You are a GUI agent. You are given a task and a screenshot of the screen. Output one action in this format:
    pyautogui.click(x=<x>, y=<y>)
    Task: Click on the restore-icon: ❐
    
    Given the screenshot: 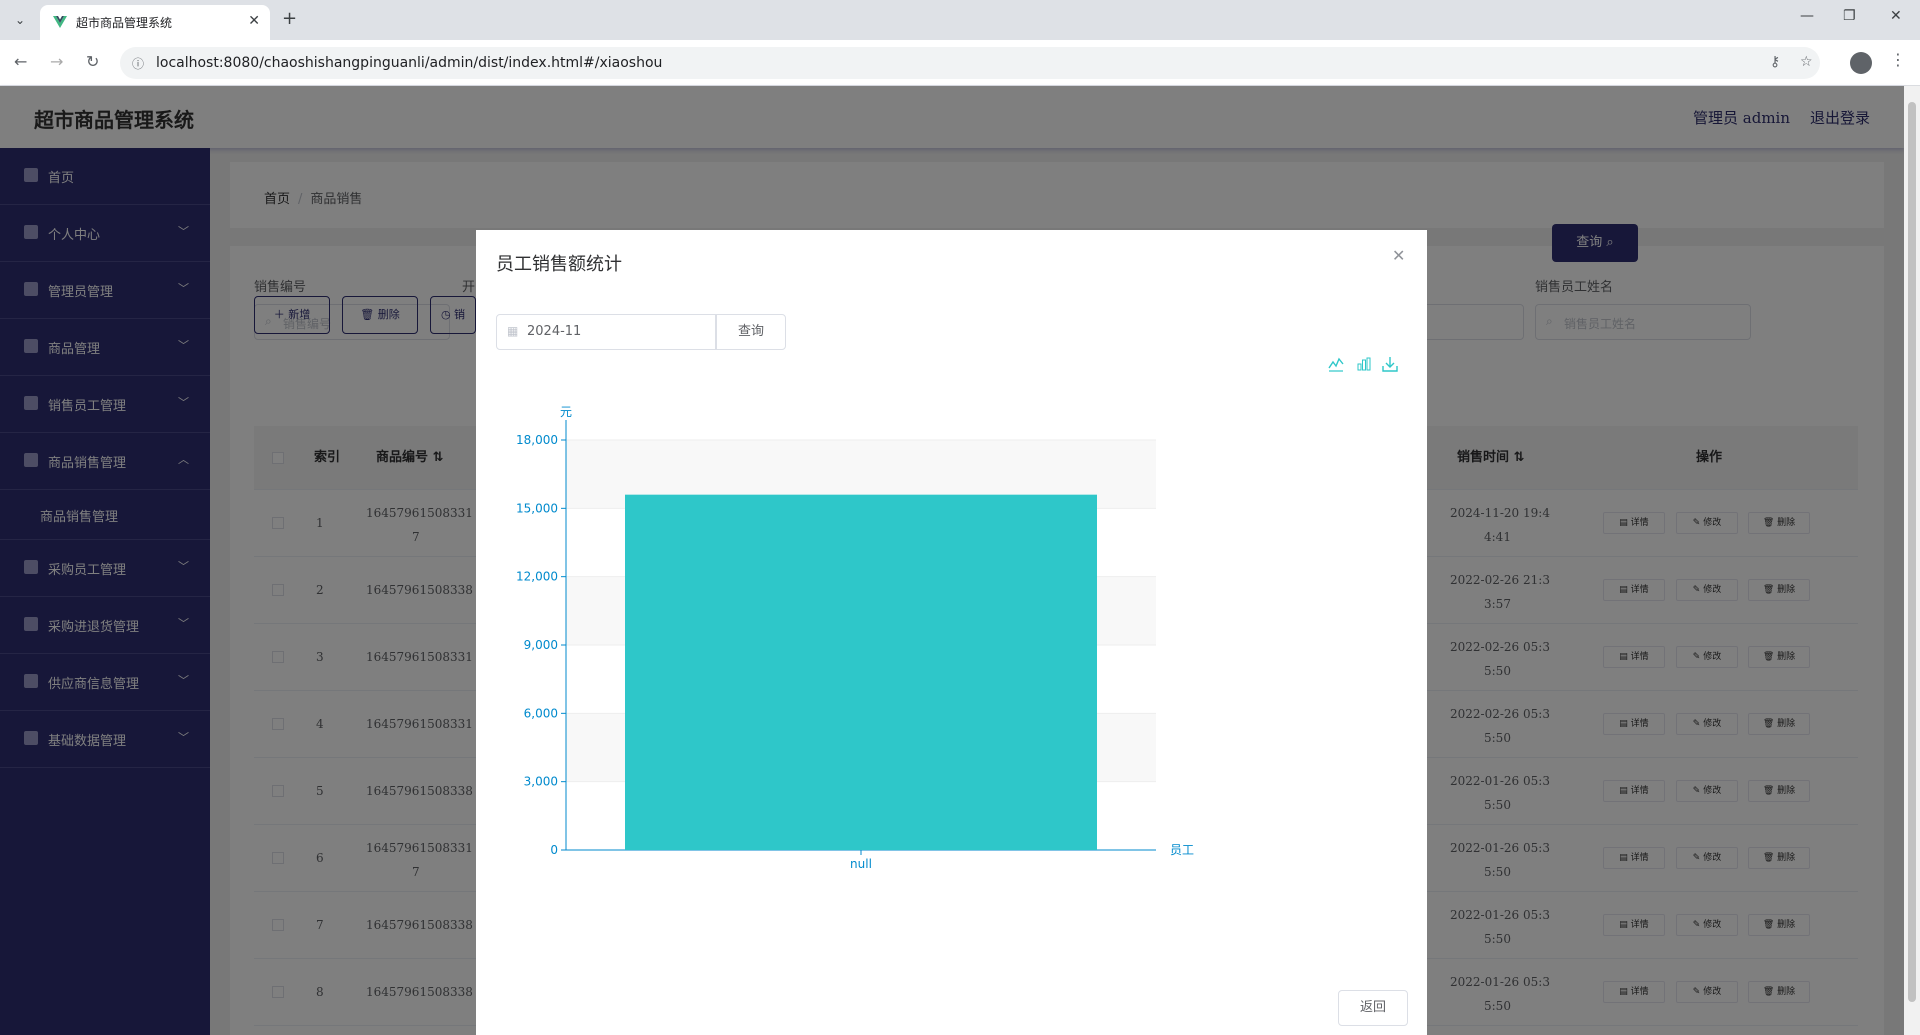 What is the action you would take?
    pyautogui.click(x=1849, y=16)
    